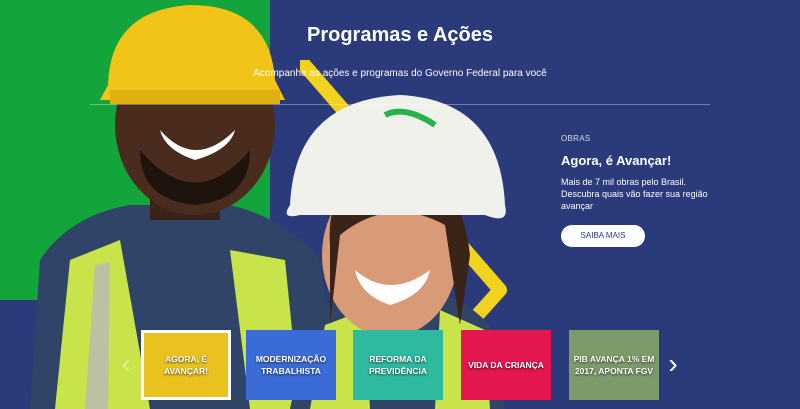 The width and height of the screenshot is (800, 409). I want to click on carousel-item-label: VIDA DA CRIANÇA, so click(506, 365).